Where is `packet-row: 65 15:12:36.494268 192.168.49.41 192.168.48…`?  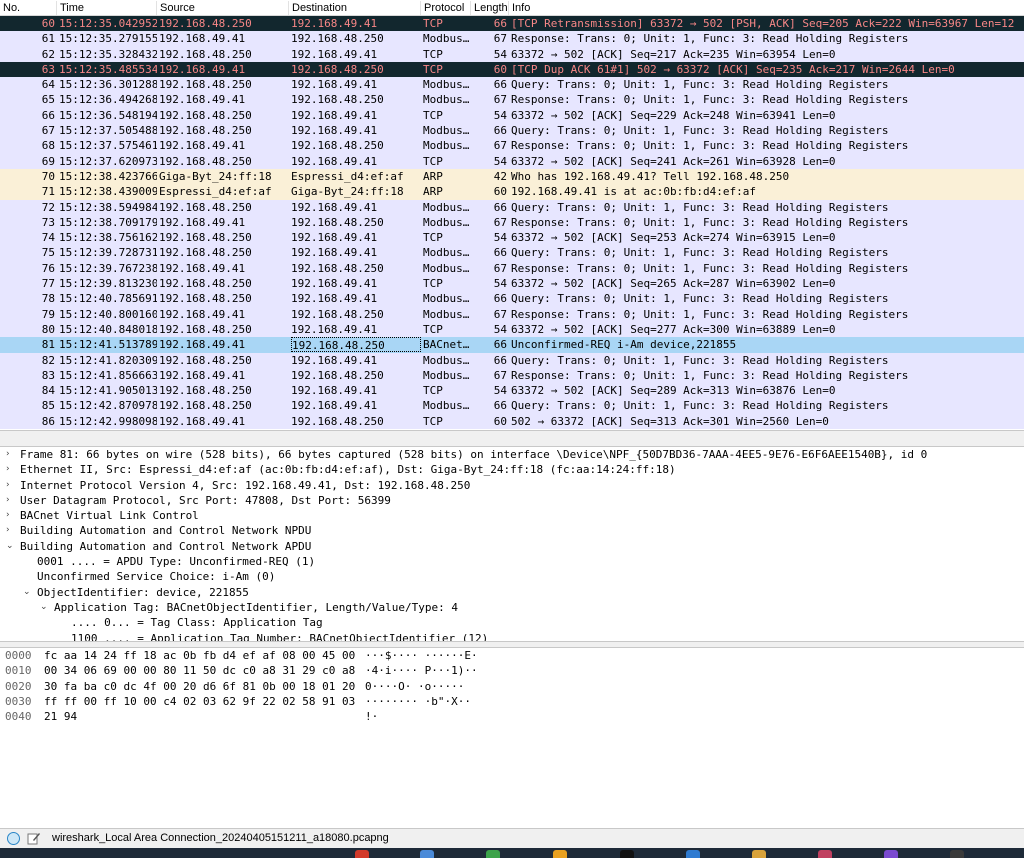 packet-row: 65 15:12:36.494268 192.168.49.41 192.168.48… is located at coordinates (512, 100).